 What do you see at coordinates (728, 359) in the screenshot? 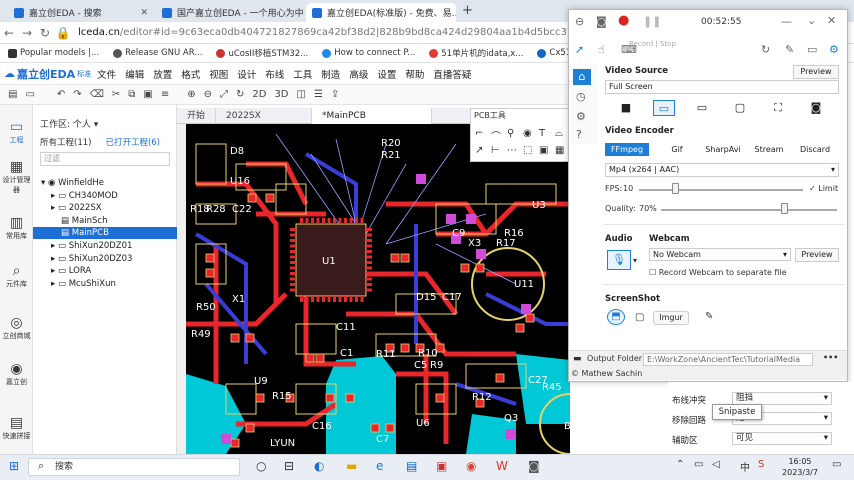
I see `output-folder-field: E:\WorkZone\AncientTec\TutorialMedia` at bounding box center [728, 359].